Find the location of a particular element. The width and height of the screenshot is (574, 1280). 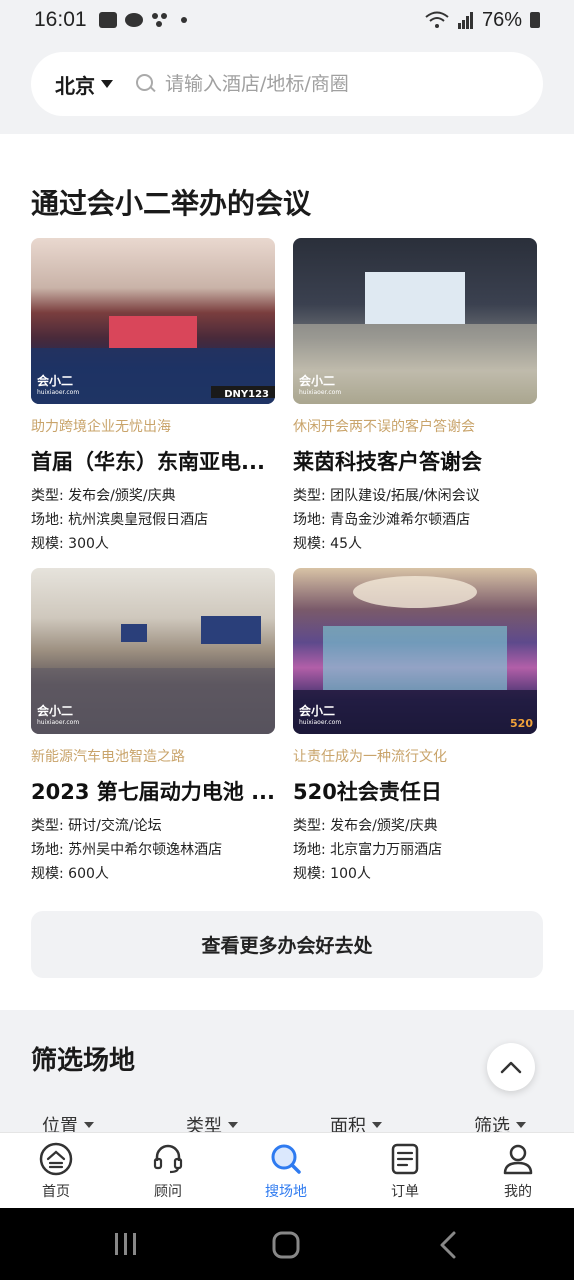

meeting-tag: 让责任成为一种流行文化 is located at coordinates (370, 757).